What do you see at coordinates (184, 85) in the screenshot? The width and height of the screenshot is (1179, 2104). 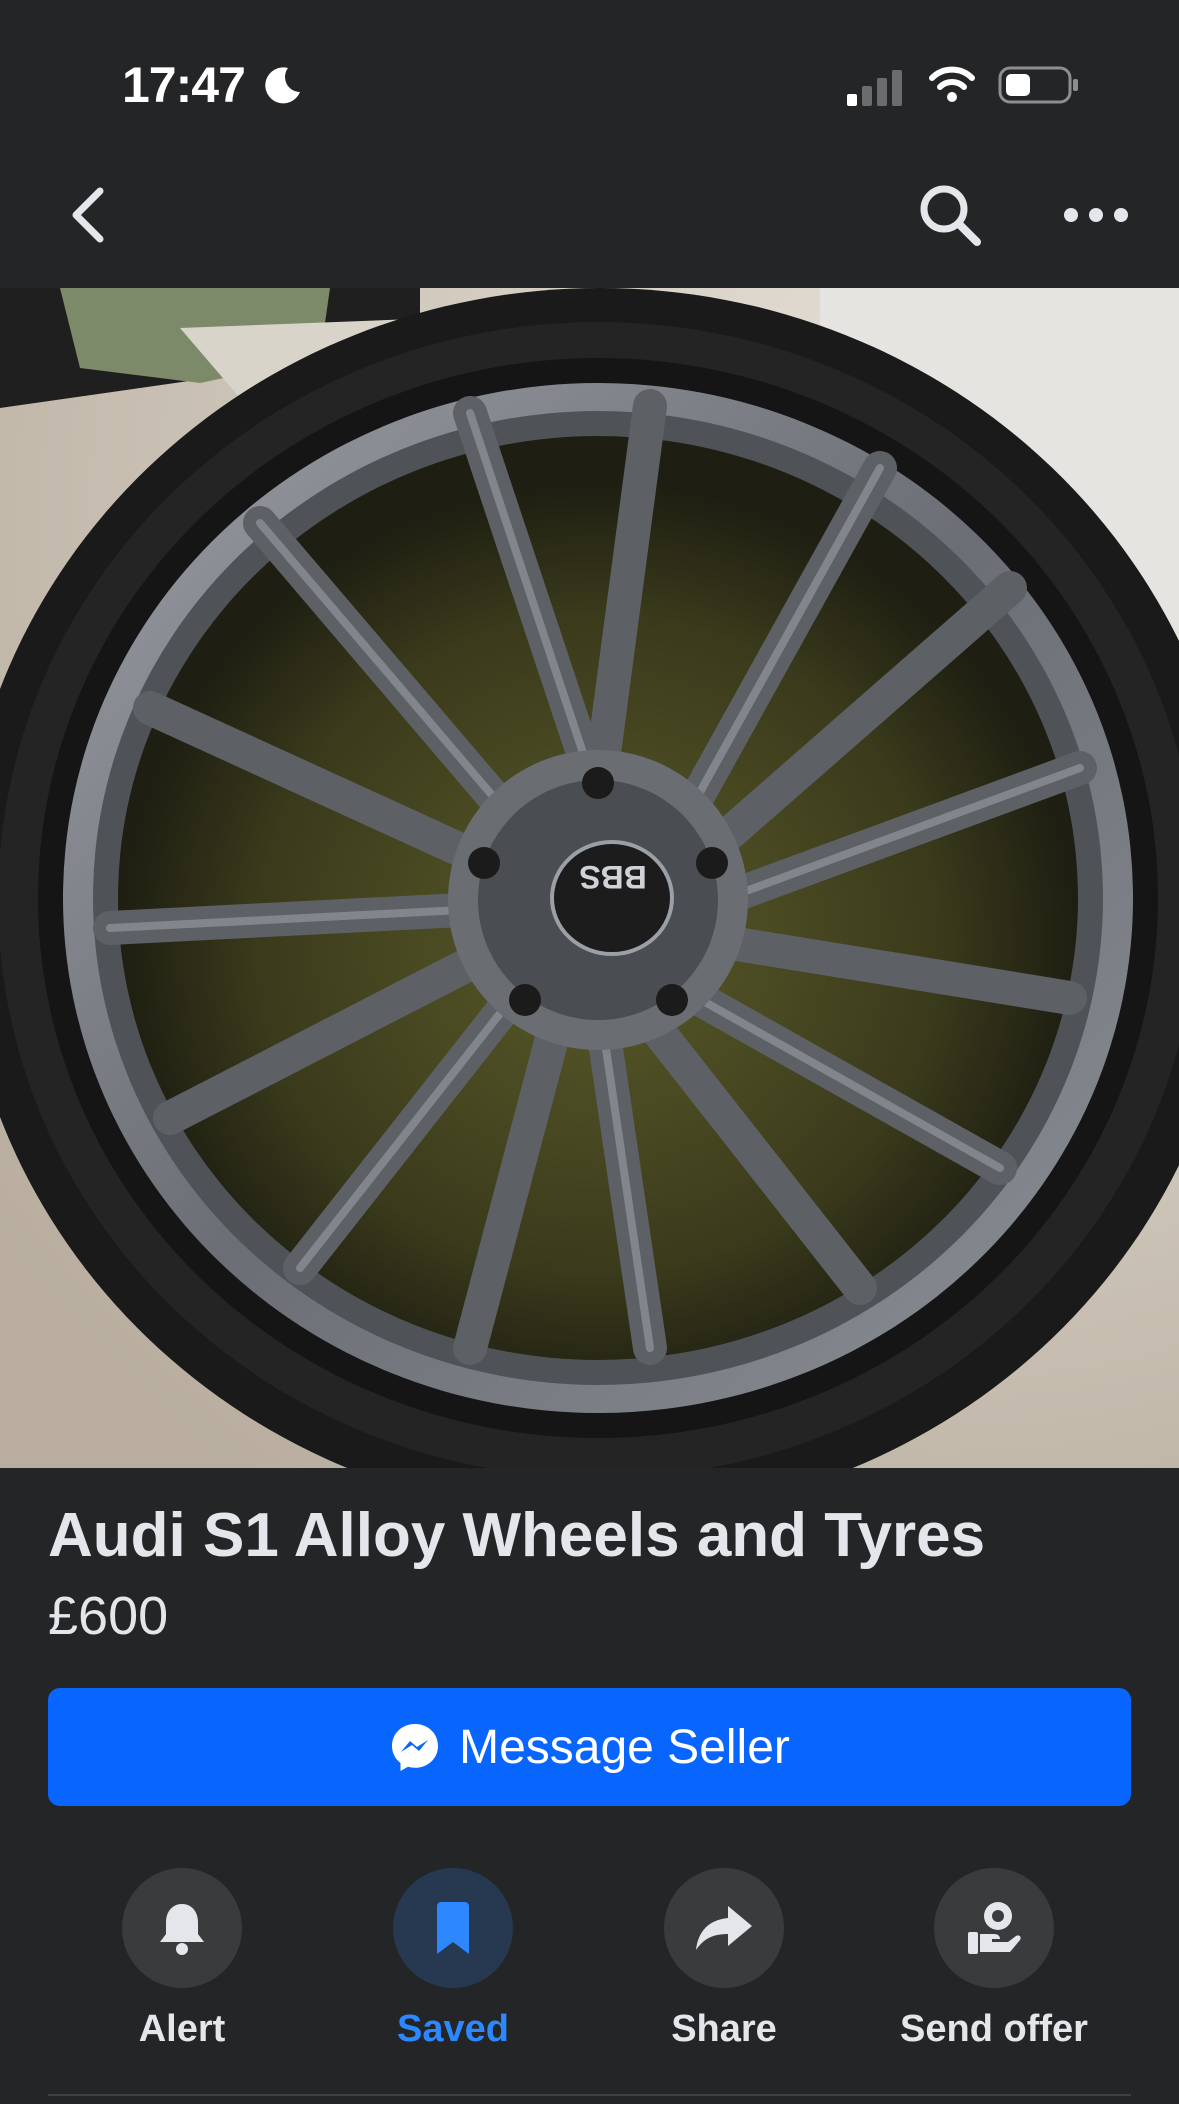 I see `status-time: 17:47` at bounding box center [184, 85].